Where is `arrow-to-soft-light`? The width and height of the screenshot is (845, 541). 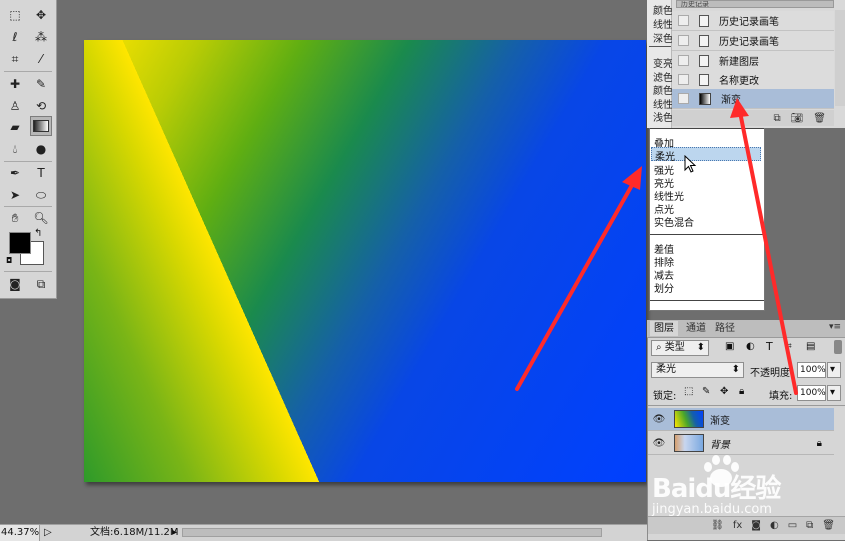 arrow-to-soft-light is located at coordinates (576, 283).